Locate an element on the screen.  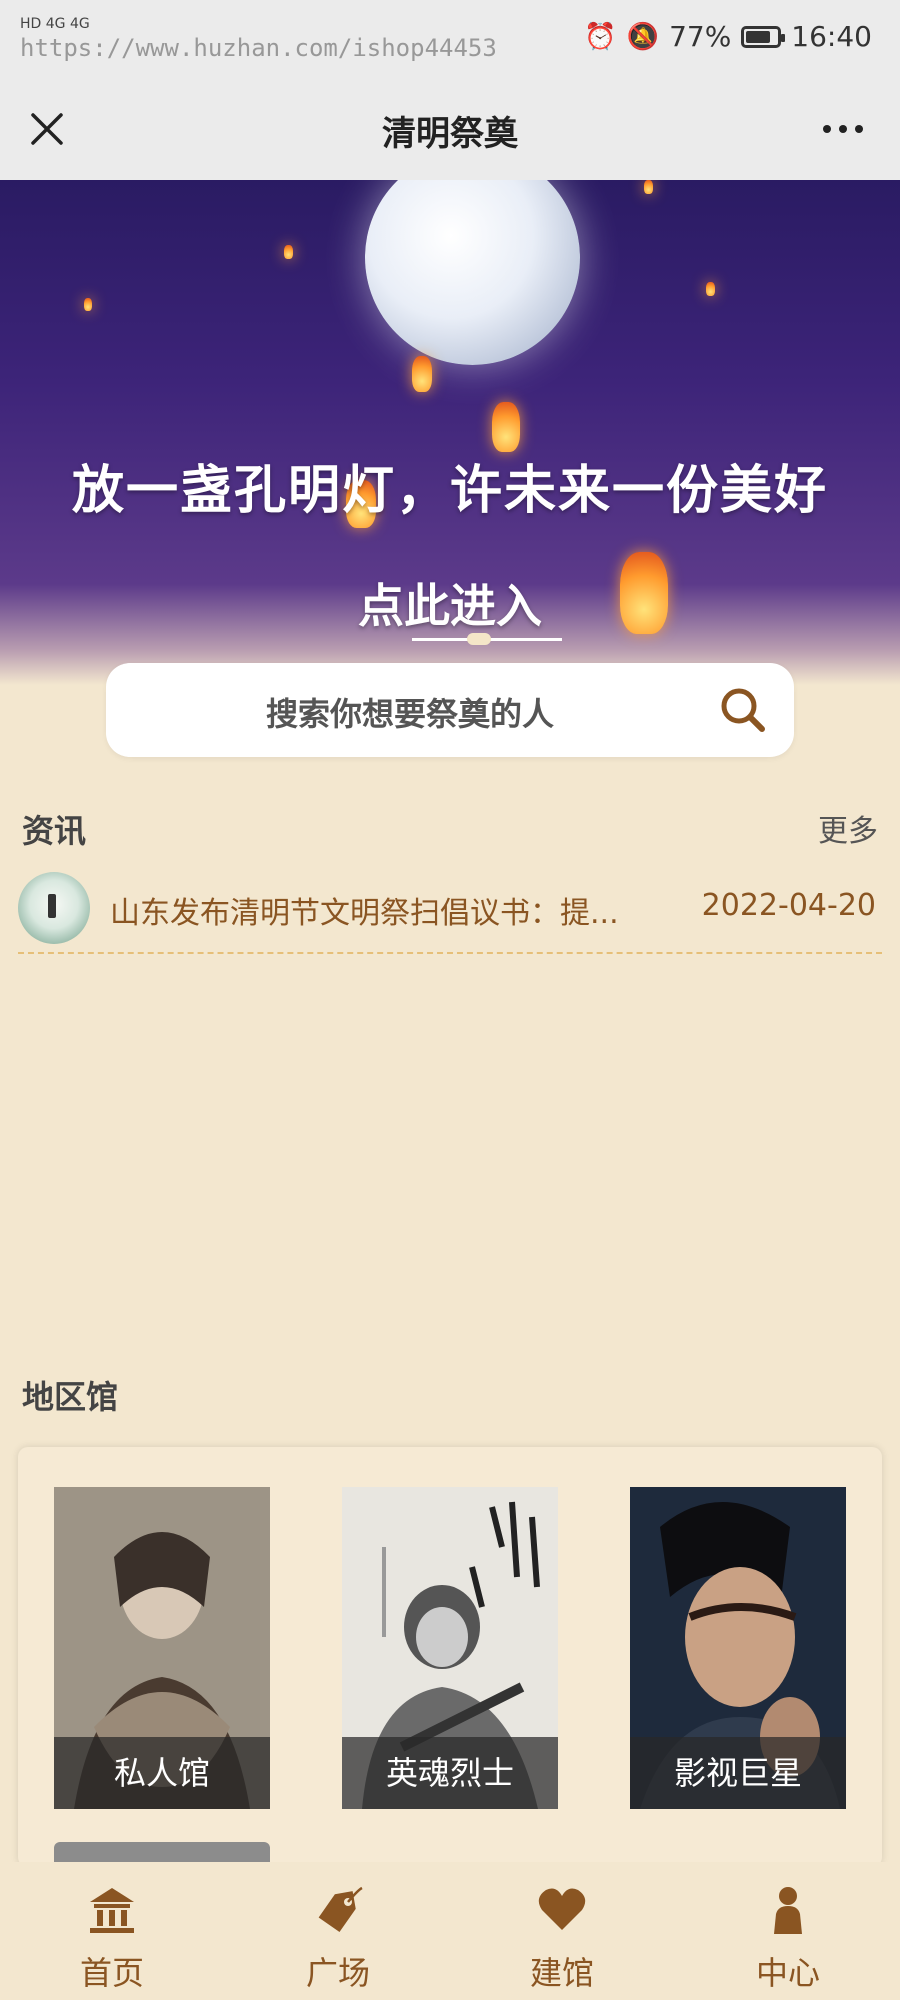
mute-bell-icon: 🔕 is located at coordinates (643, 36).